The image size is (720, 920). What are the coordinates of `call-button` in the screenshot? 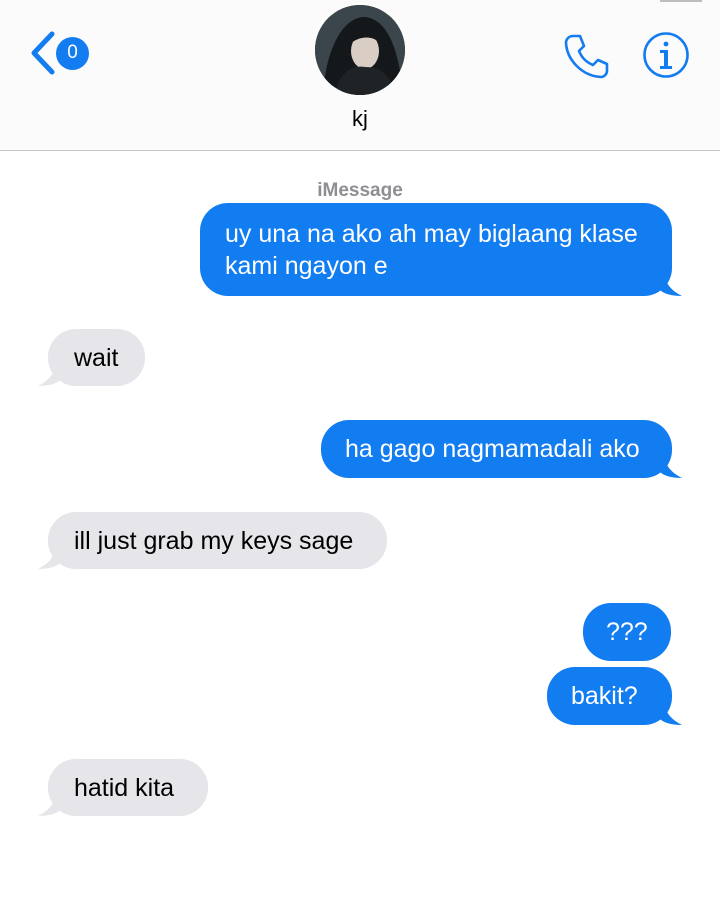 It's located at (586, 58).